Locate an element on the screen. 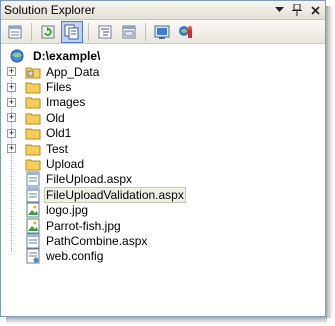  view-code-icon is located at coordinates (105, 32).